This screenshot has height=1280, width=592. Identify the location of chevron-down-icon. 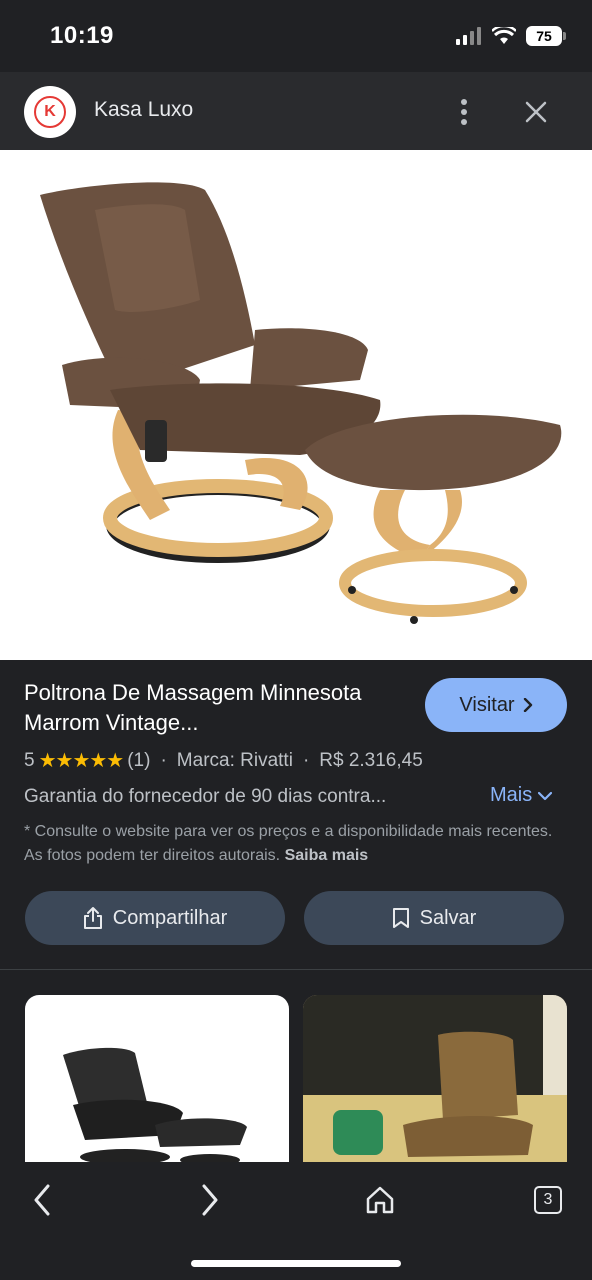
(545, 795).